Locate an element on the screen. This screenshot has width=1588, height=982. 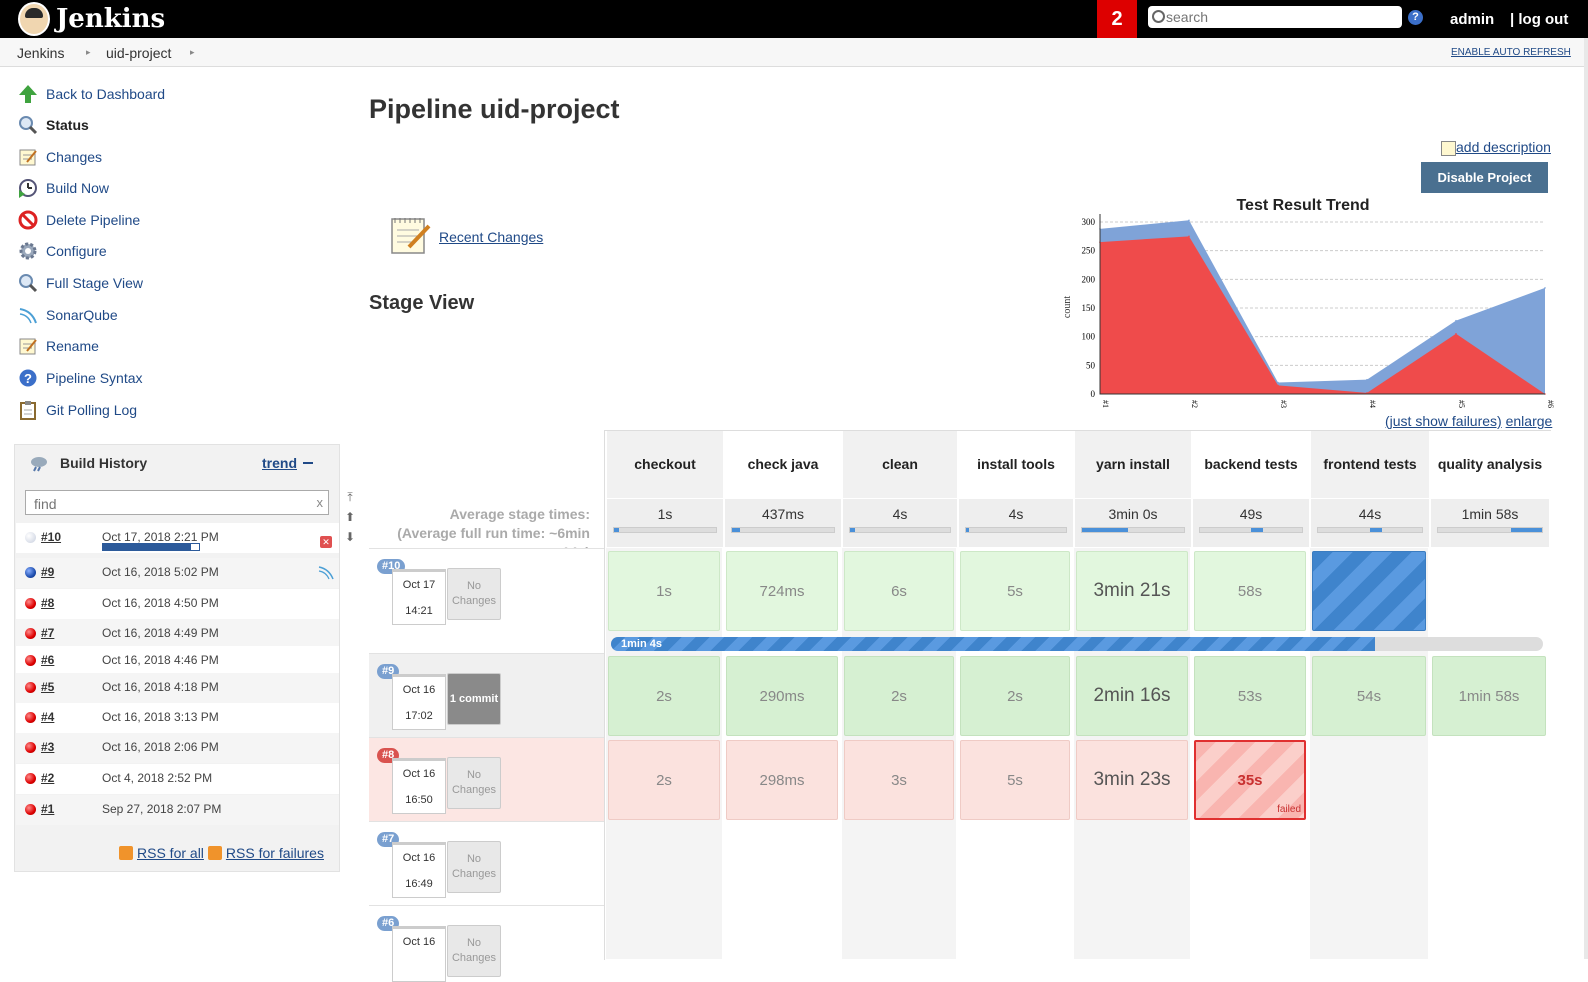
build-date: Oct 16, 2018 4:50 PM is located at coordinates (160, 603).